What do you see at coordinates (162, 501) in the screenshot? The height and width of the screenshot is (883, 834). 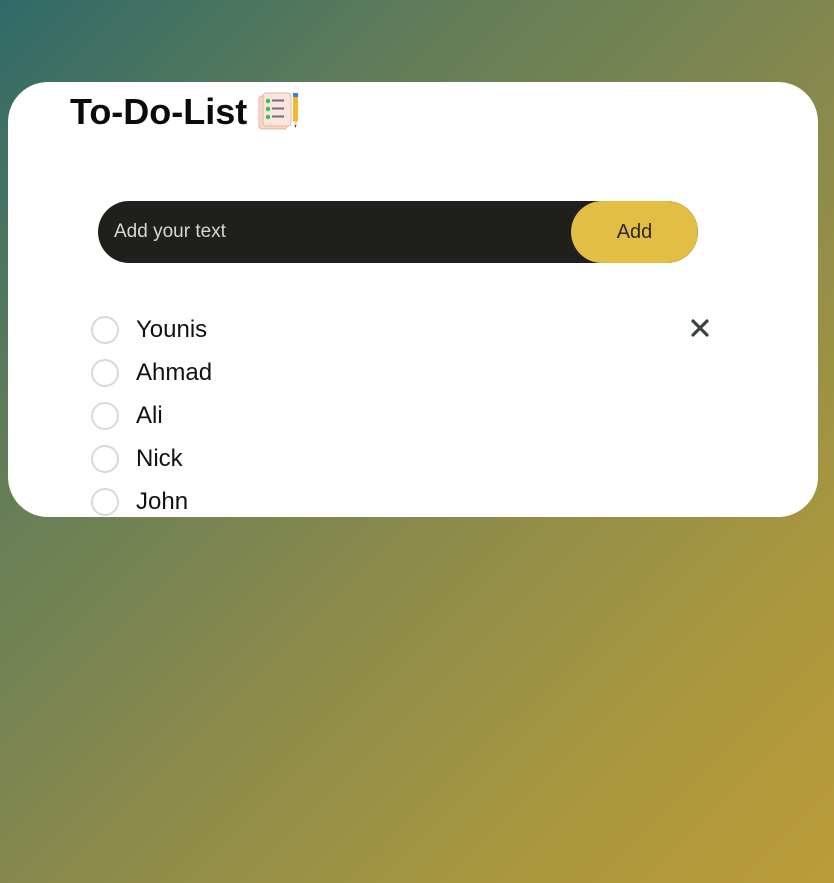 I see `task-label: John` at bounding box center [162, 501].